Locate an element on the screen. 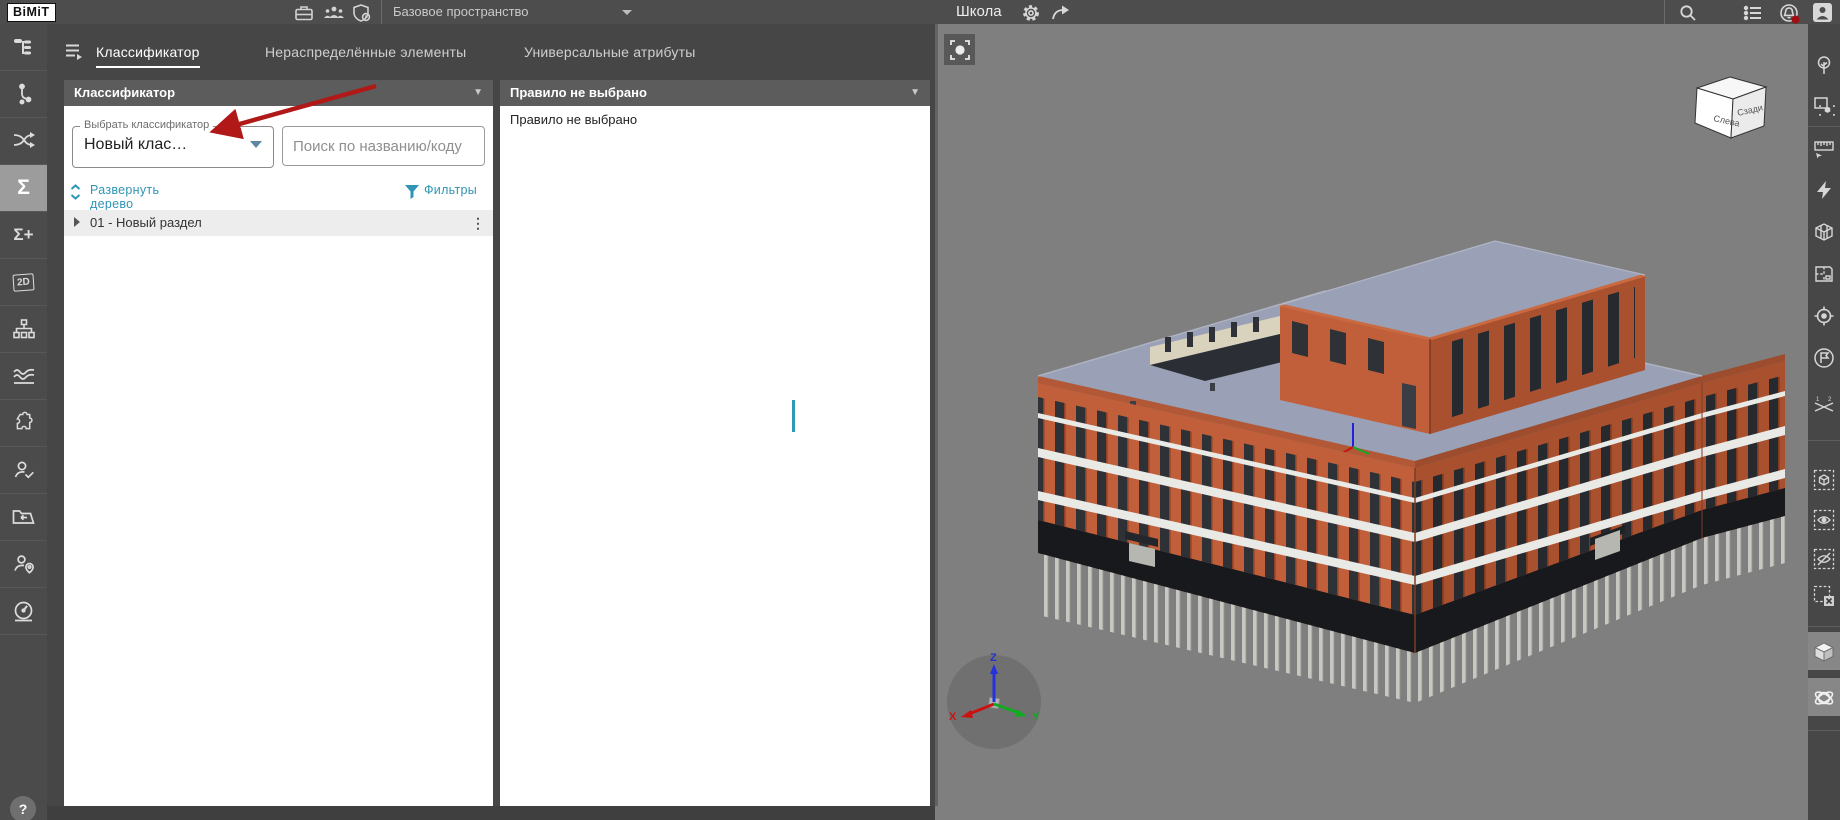  tree-node-label: 01 - Новый раздел is located at coordinates (146, 222).